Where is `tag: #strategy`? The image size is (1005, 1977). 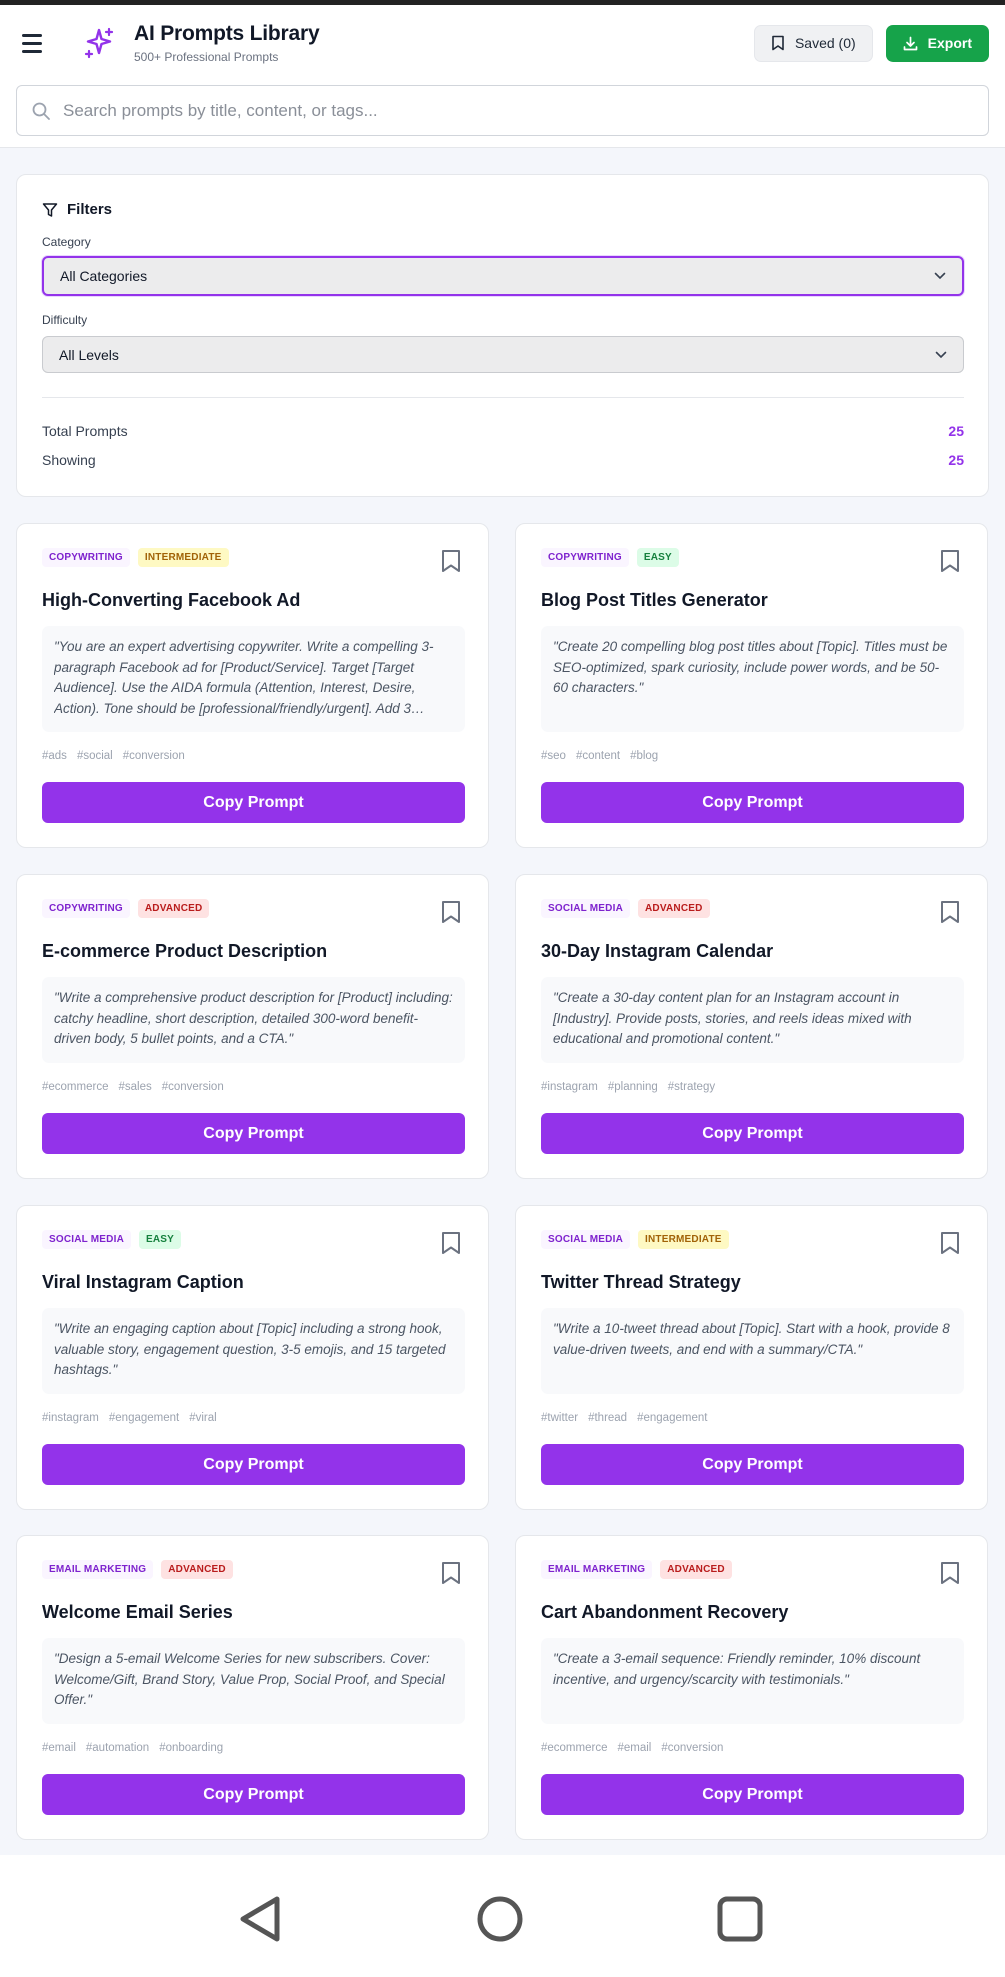 tag: #strategy is located at coordinates (691, 1087).